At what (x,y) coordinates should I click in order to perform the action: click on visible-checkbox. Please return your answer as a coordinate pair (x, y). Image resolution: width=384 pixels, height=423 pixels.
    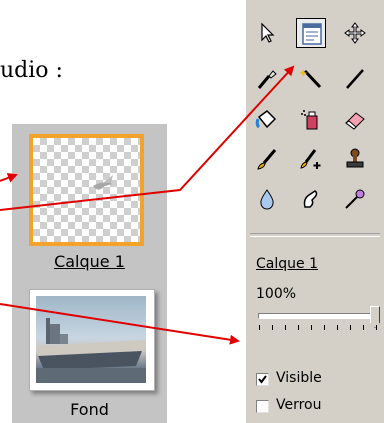
    Looking at the image, I should click on (262, 379).